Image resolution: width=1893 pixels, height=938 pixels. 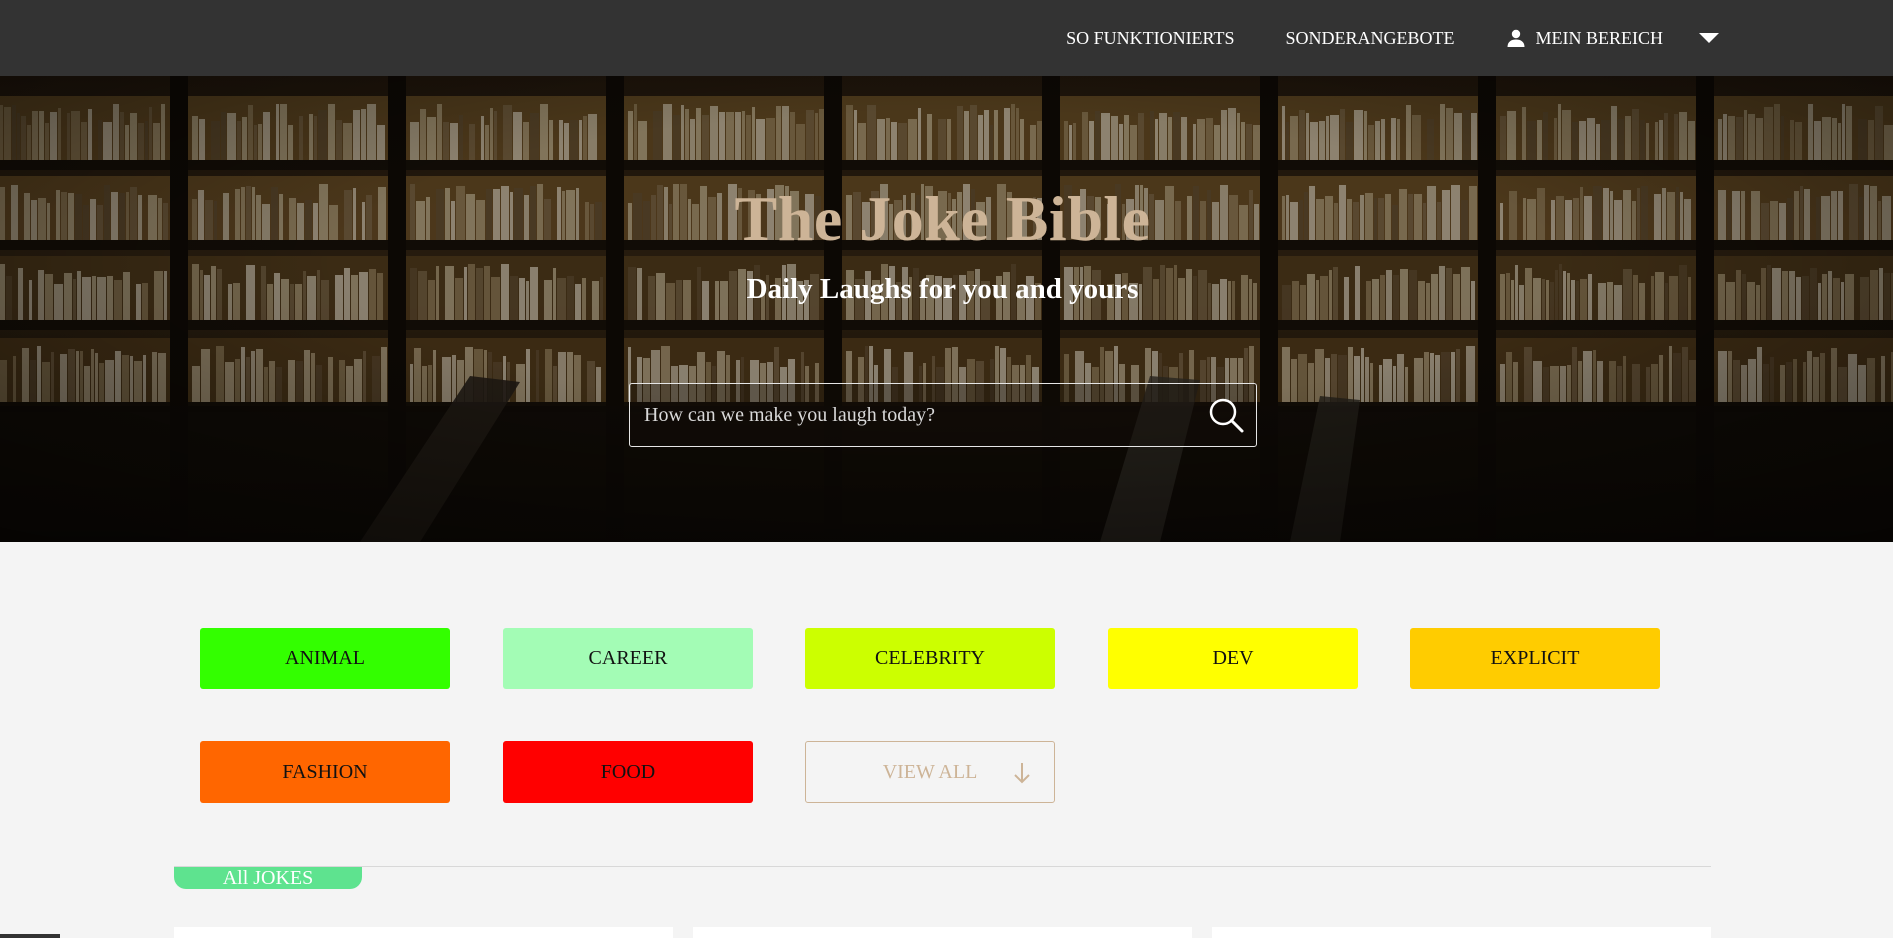 What do you see at coordinates (1233, 658) in the screenshot?
I see `category-button-dev: DEV` at bounding box center [1233, 658].